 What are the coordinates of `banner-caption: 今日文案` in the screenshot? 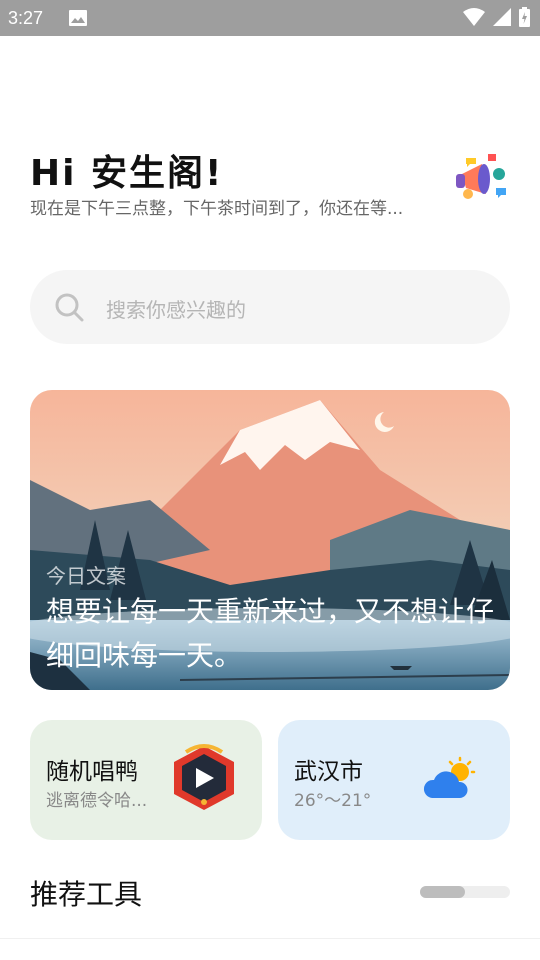 It's located at (86, 576).